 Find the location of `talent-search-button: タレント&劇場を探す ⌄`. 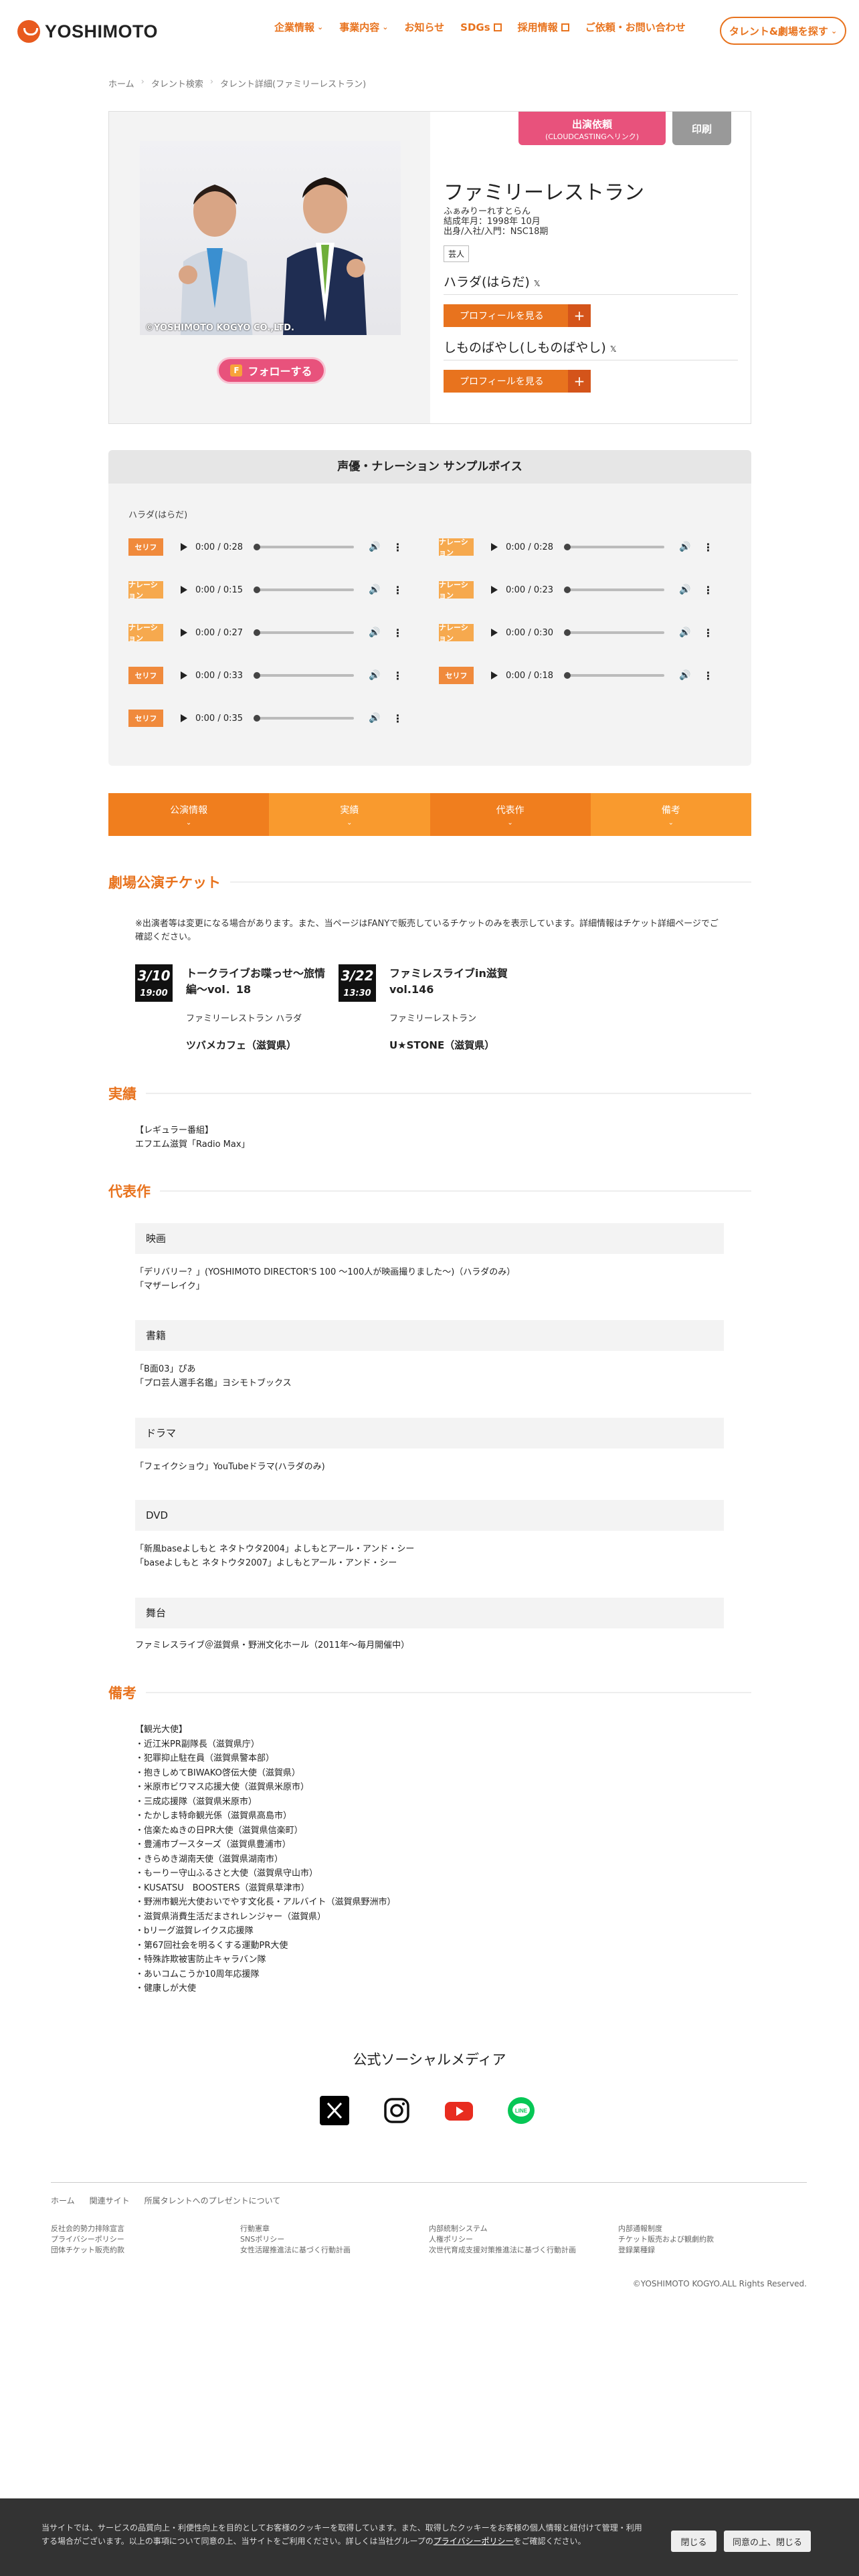

talent-search-button: タレント&劇場を探す ⌄ is located at coordinates (783, 31).